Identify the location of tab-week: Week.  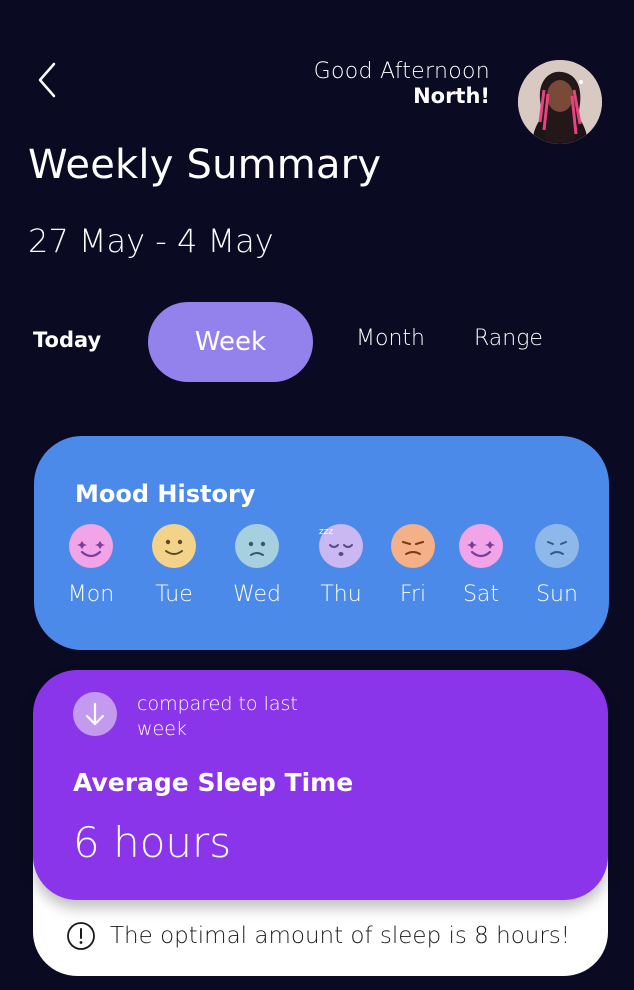
(230, 342).